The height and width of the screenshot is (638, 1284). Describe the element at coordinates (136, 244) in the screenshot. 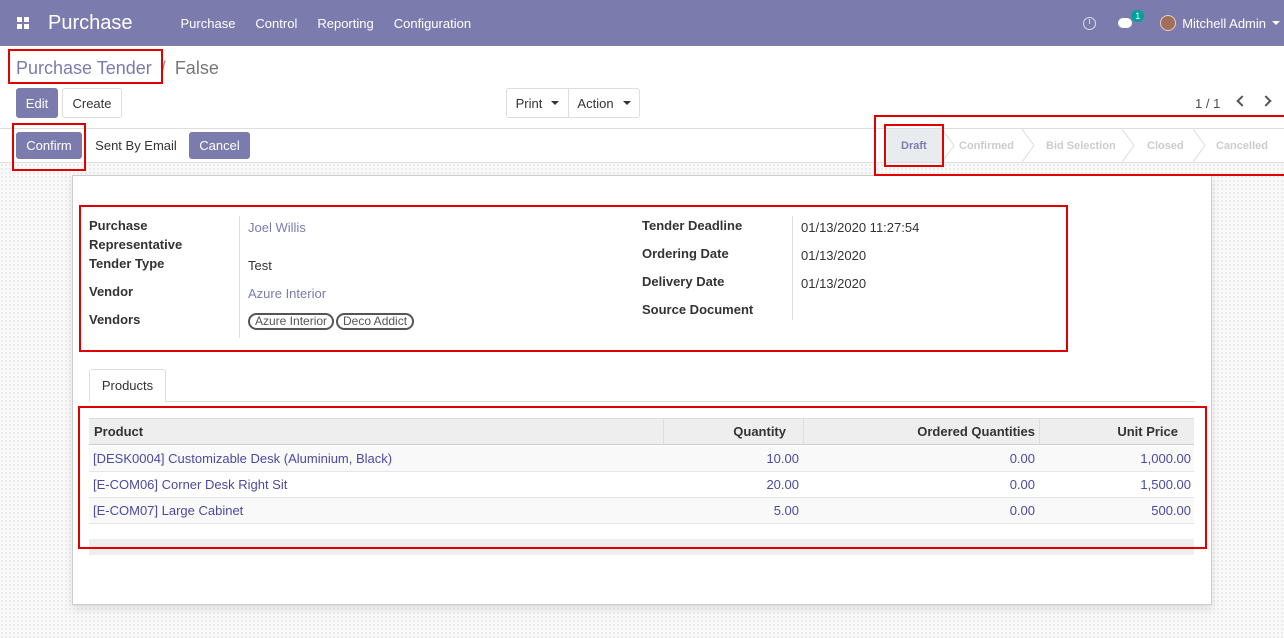

I see `purchase-representative-label-2: Representative` at that location.